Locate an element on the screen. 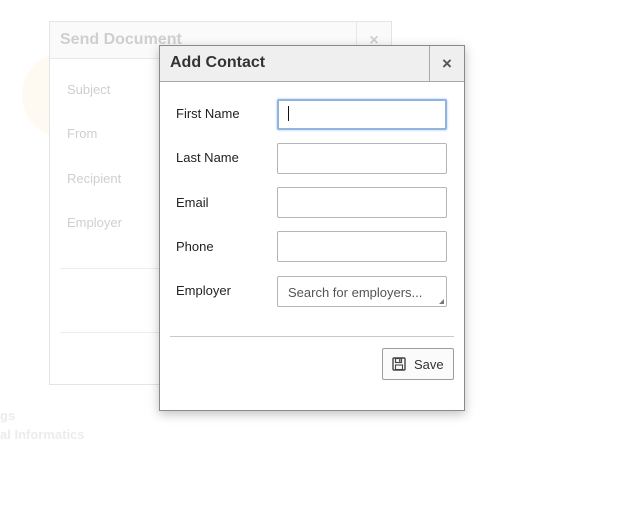  phone-label: Phone is located at coordinates (195, 246).